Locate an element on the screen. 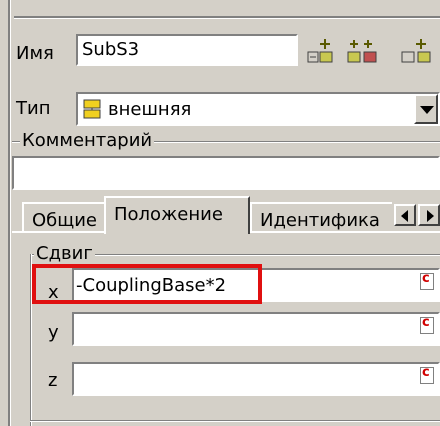  tab-general-label: Общие is located at coordinates (64, 220).